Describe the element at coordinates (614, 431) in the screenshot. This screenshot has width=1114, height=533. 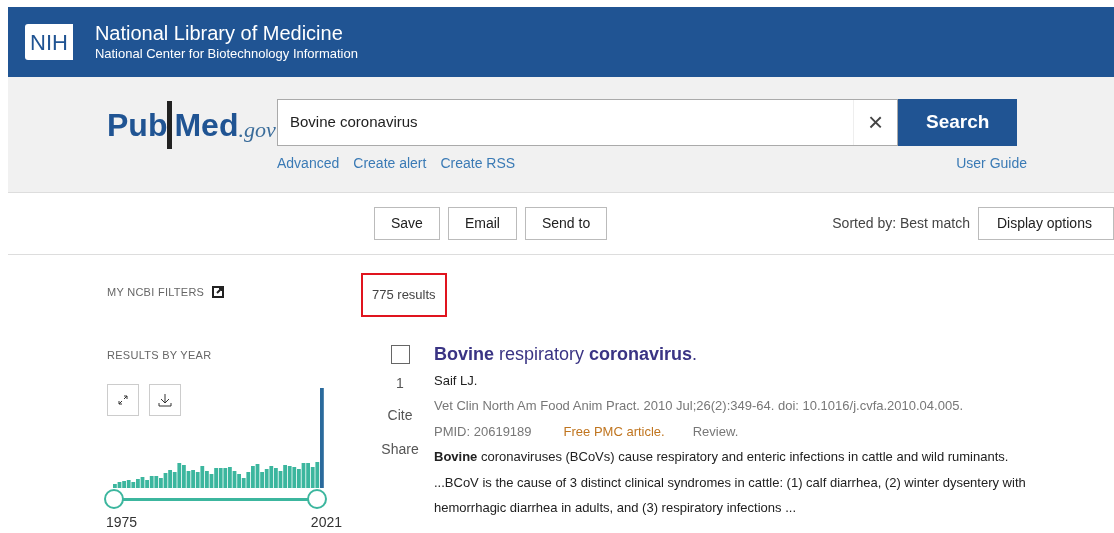
I see `free-article-label: Free PMC article.` at that location.